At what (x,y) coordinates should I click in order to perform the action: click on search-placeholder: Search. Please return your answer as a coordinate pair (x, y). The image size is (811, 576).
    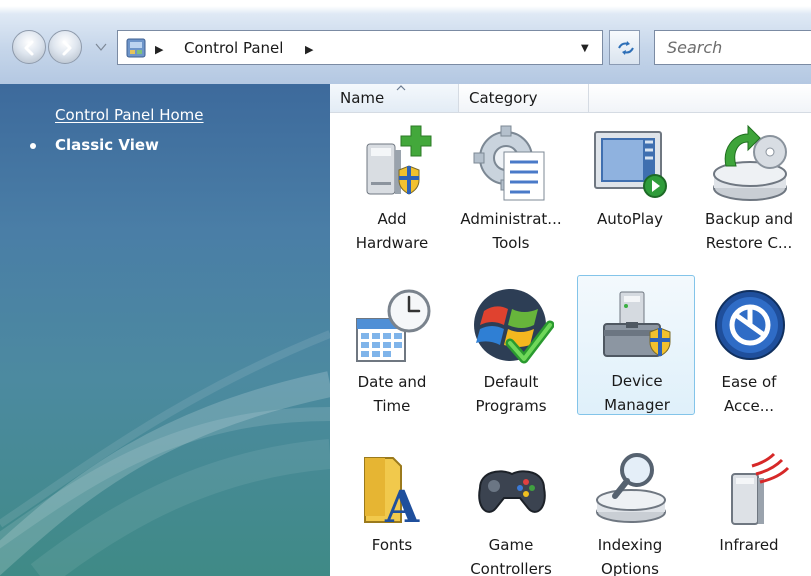
    Looking at the image, I should click on (695, 47).